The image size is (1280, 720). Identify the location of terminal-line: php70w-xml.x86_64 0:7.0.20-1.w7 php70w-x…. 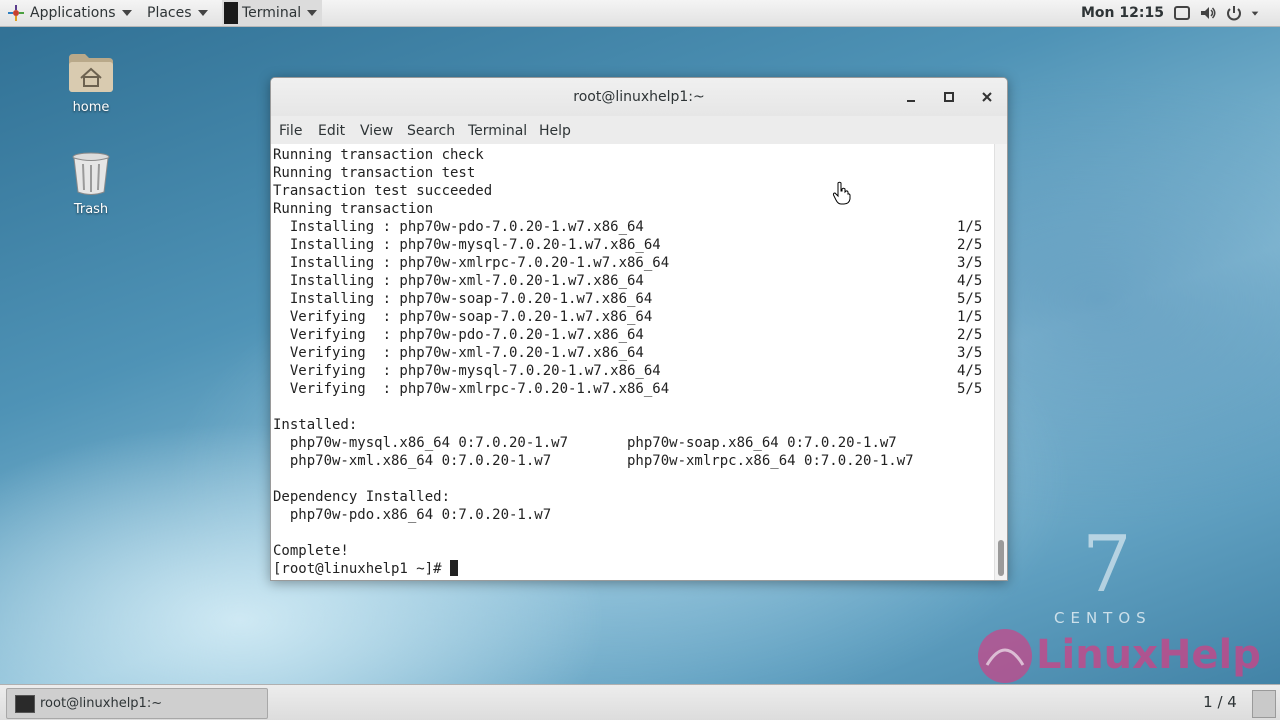
(633, 461).